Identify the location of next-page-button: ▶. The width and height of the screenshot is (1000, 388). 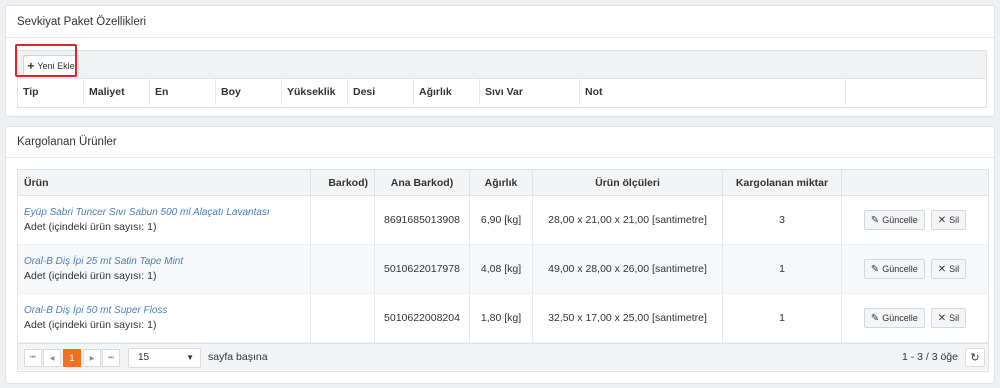
(92, 358).